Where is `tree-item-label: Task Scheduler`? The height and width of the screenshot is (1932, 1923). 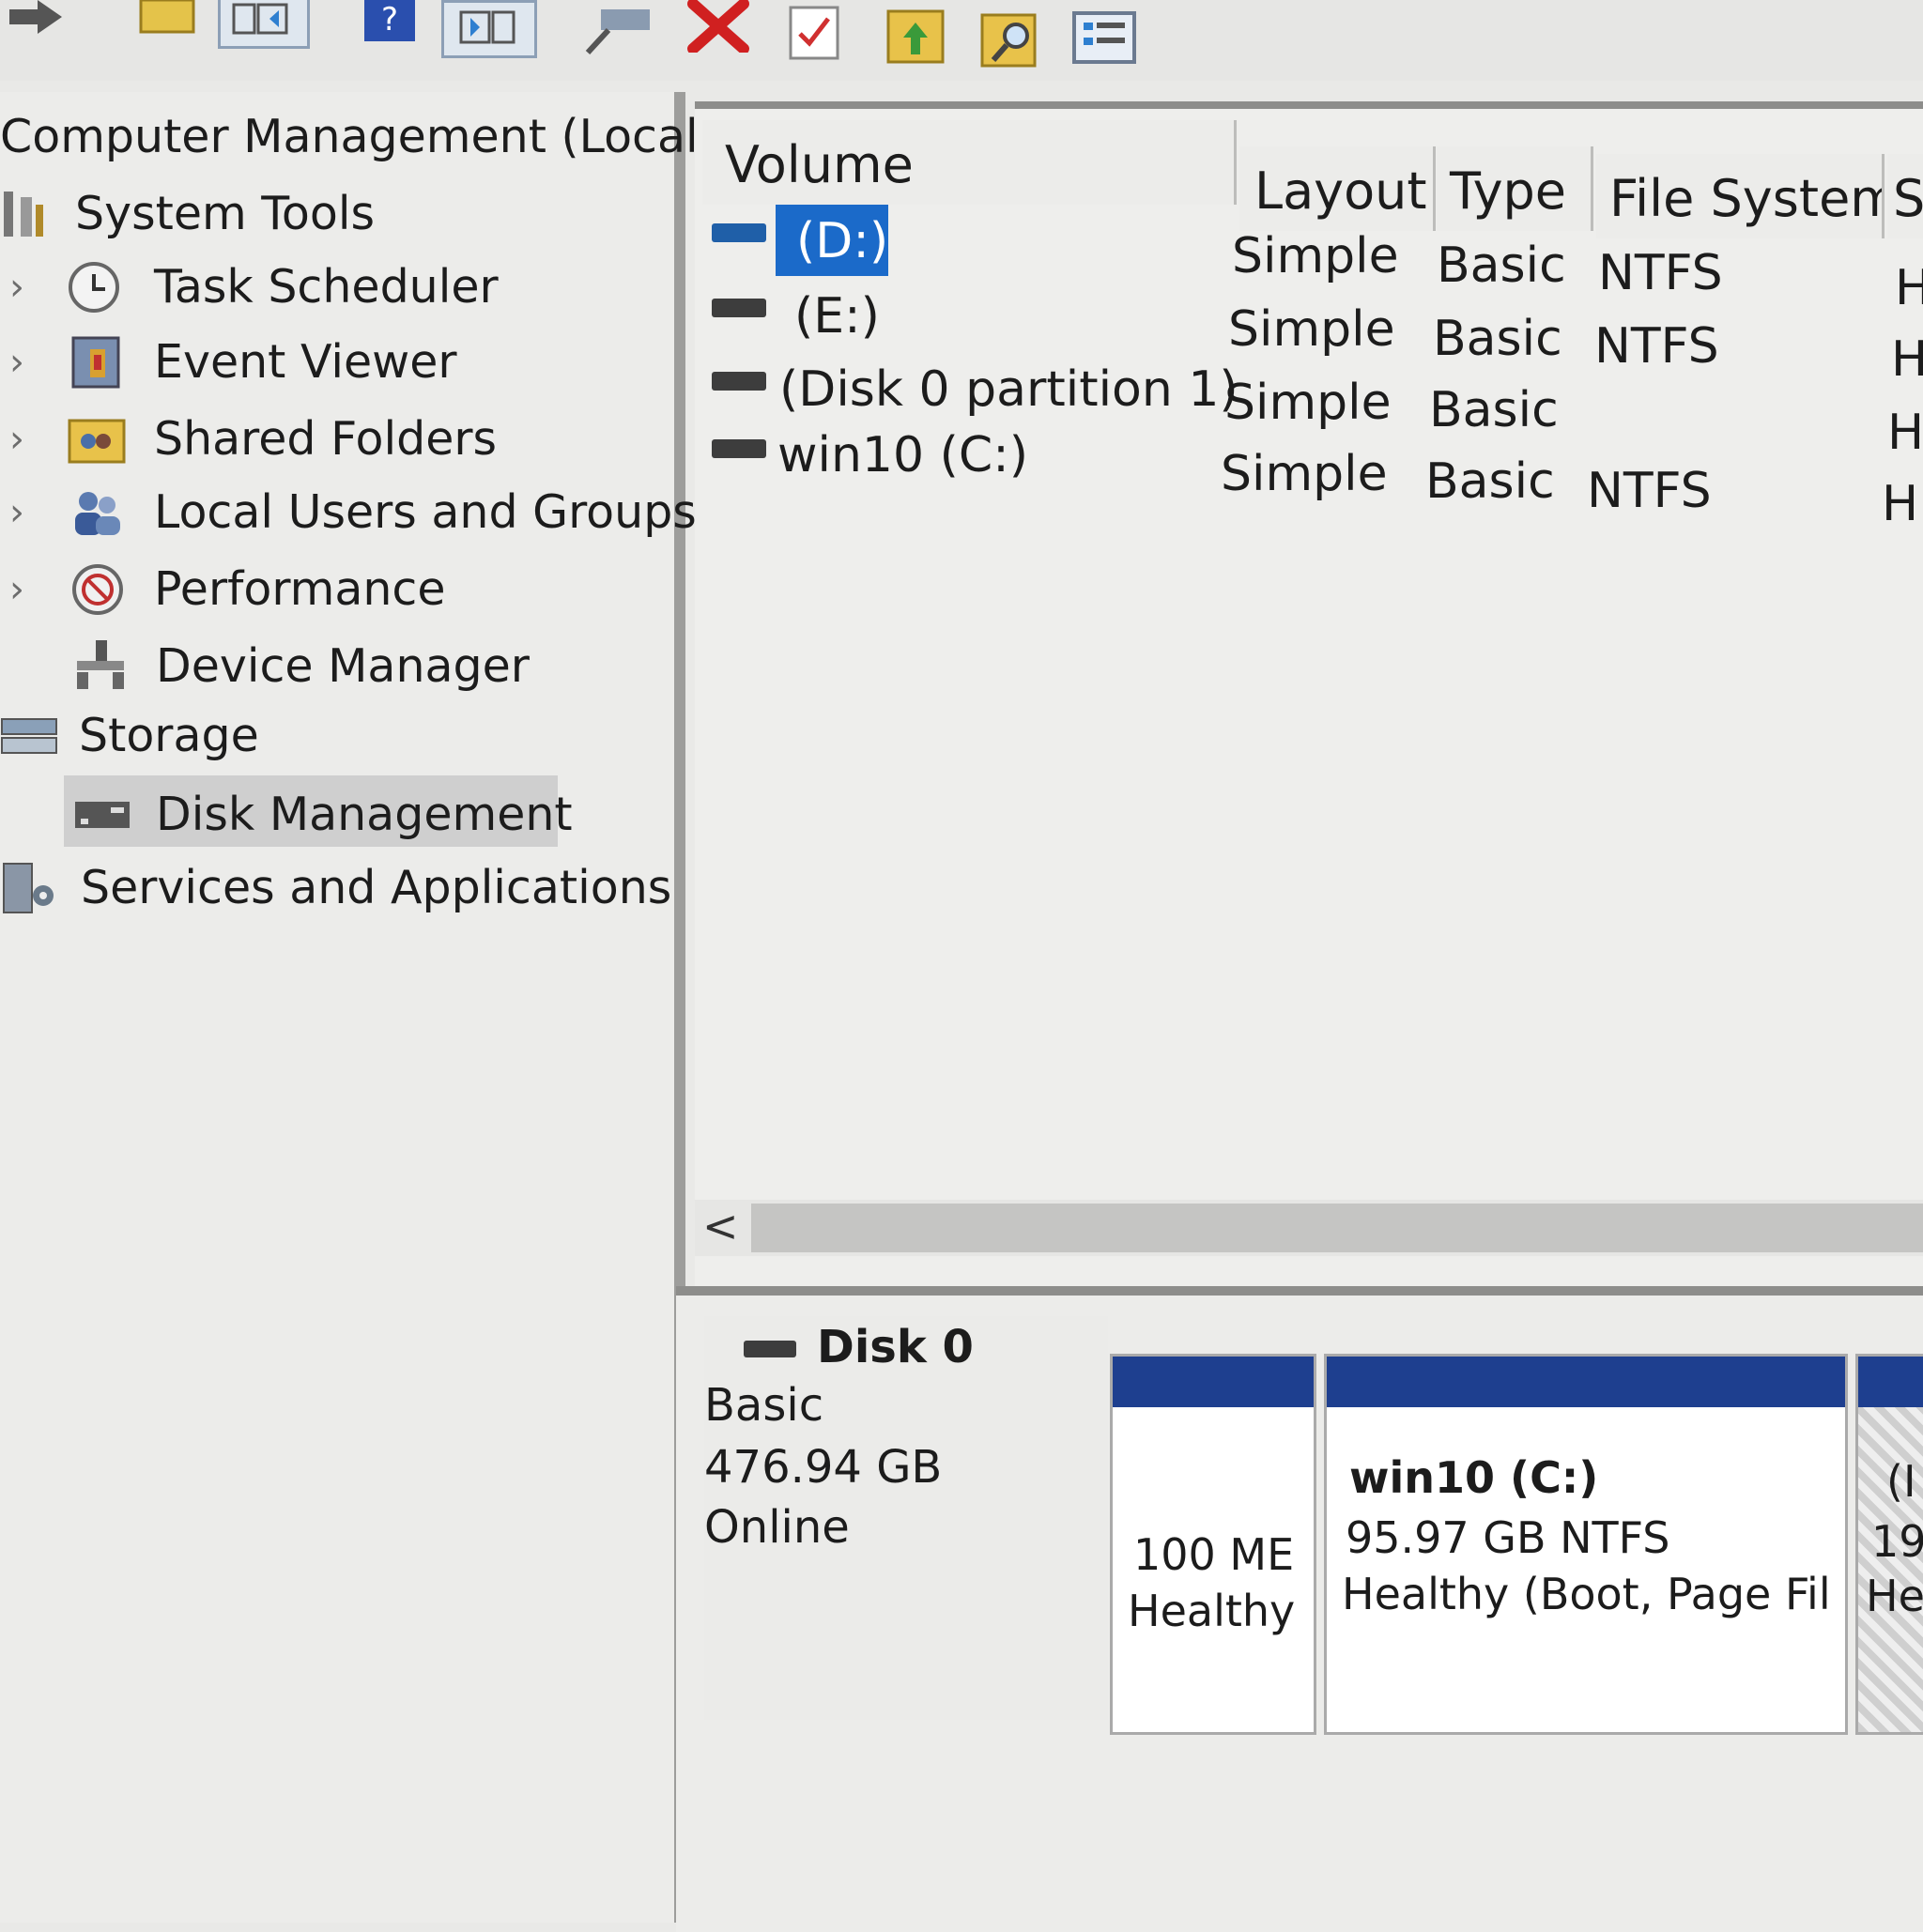 tree-item-label: Task Scheduler is located at coordinates (326, 287).